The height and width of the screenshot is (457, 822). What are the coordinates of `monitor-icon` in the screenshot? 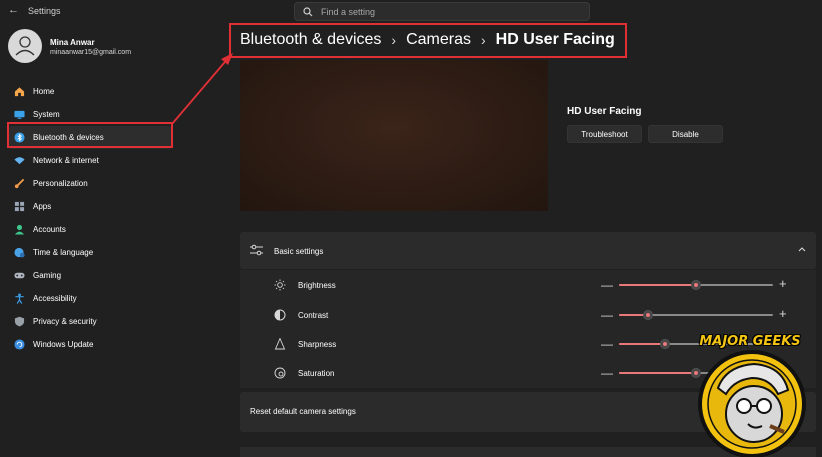 It's located at (19, 114).